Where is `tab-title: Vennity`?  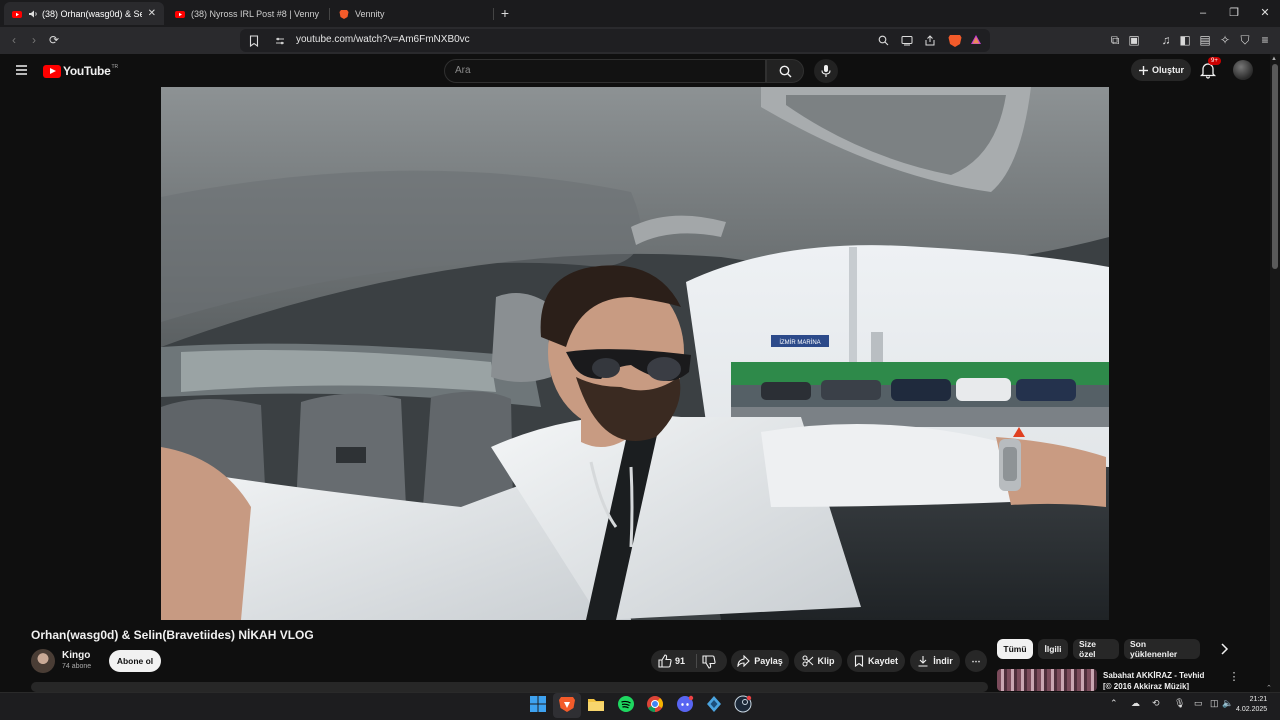 tab-title: Vennity is located at coordinates (370, 13).